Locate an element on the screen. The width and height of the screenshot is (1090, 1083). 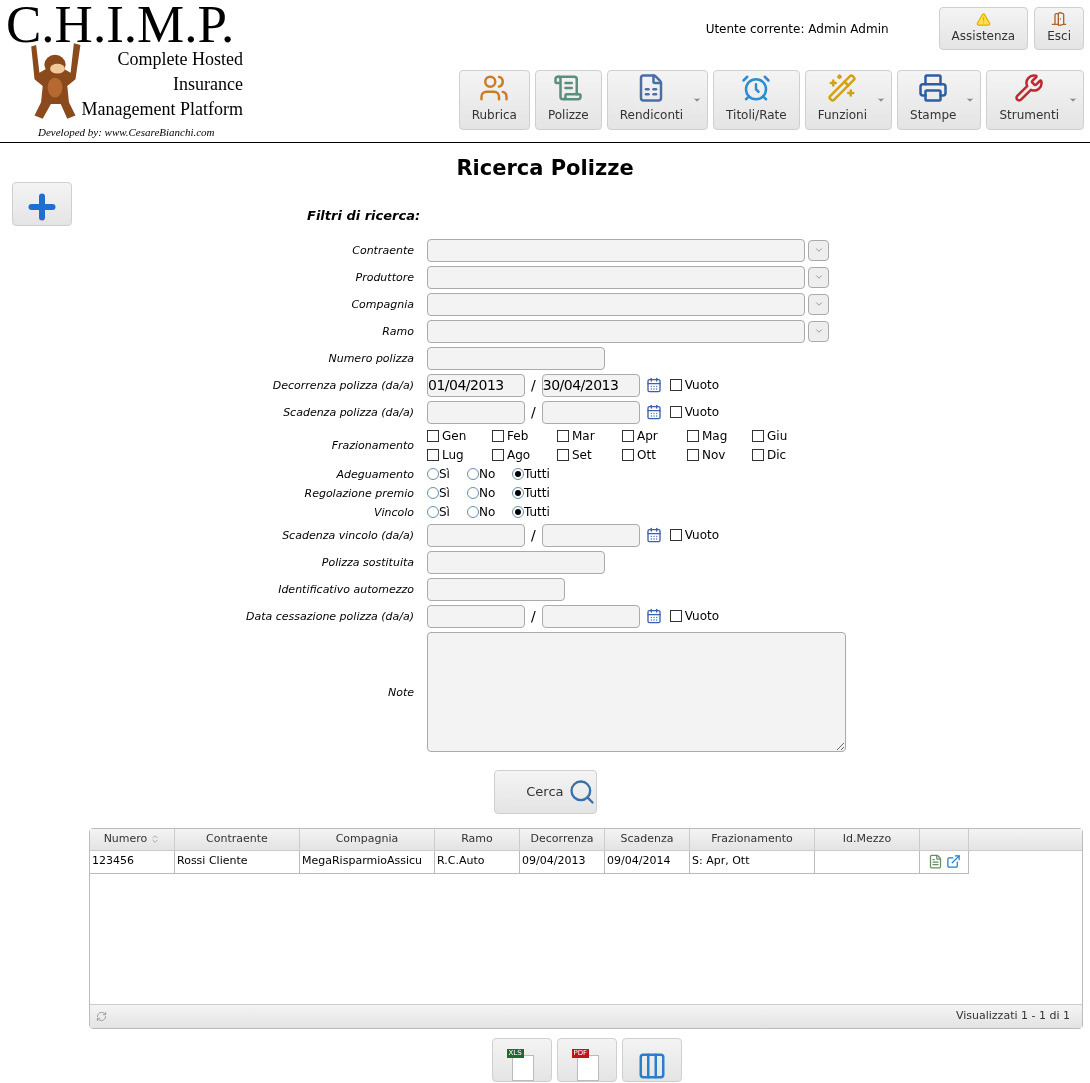
table-cell: S: Apr, Ott is located at coordinates (752, 861).